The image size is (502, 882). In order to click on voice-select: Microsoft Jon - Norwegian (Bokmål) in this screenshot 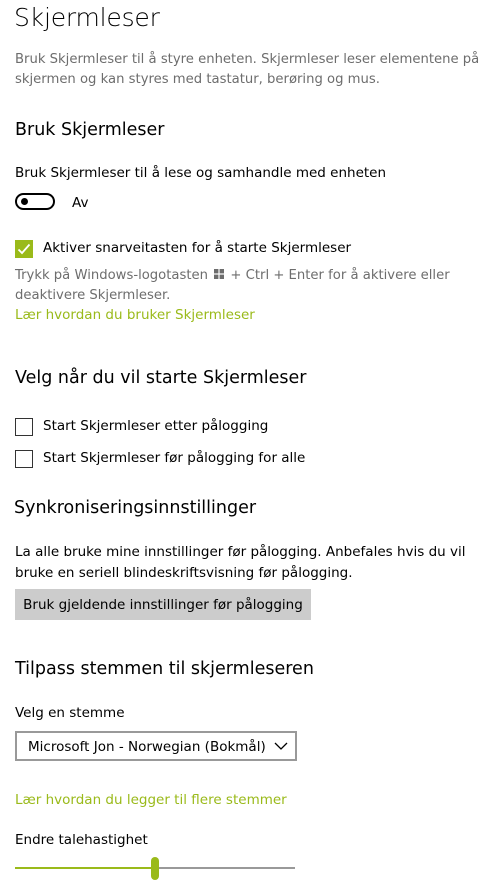, I will do `click(156, 746)`.